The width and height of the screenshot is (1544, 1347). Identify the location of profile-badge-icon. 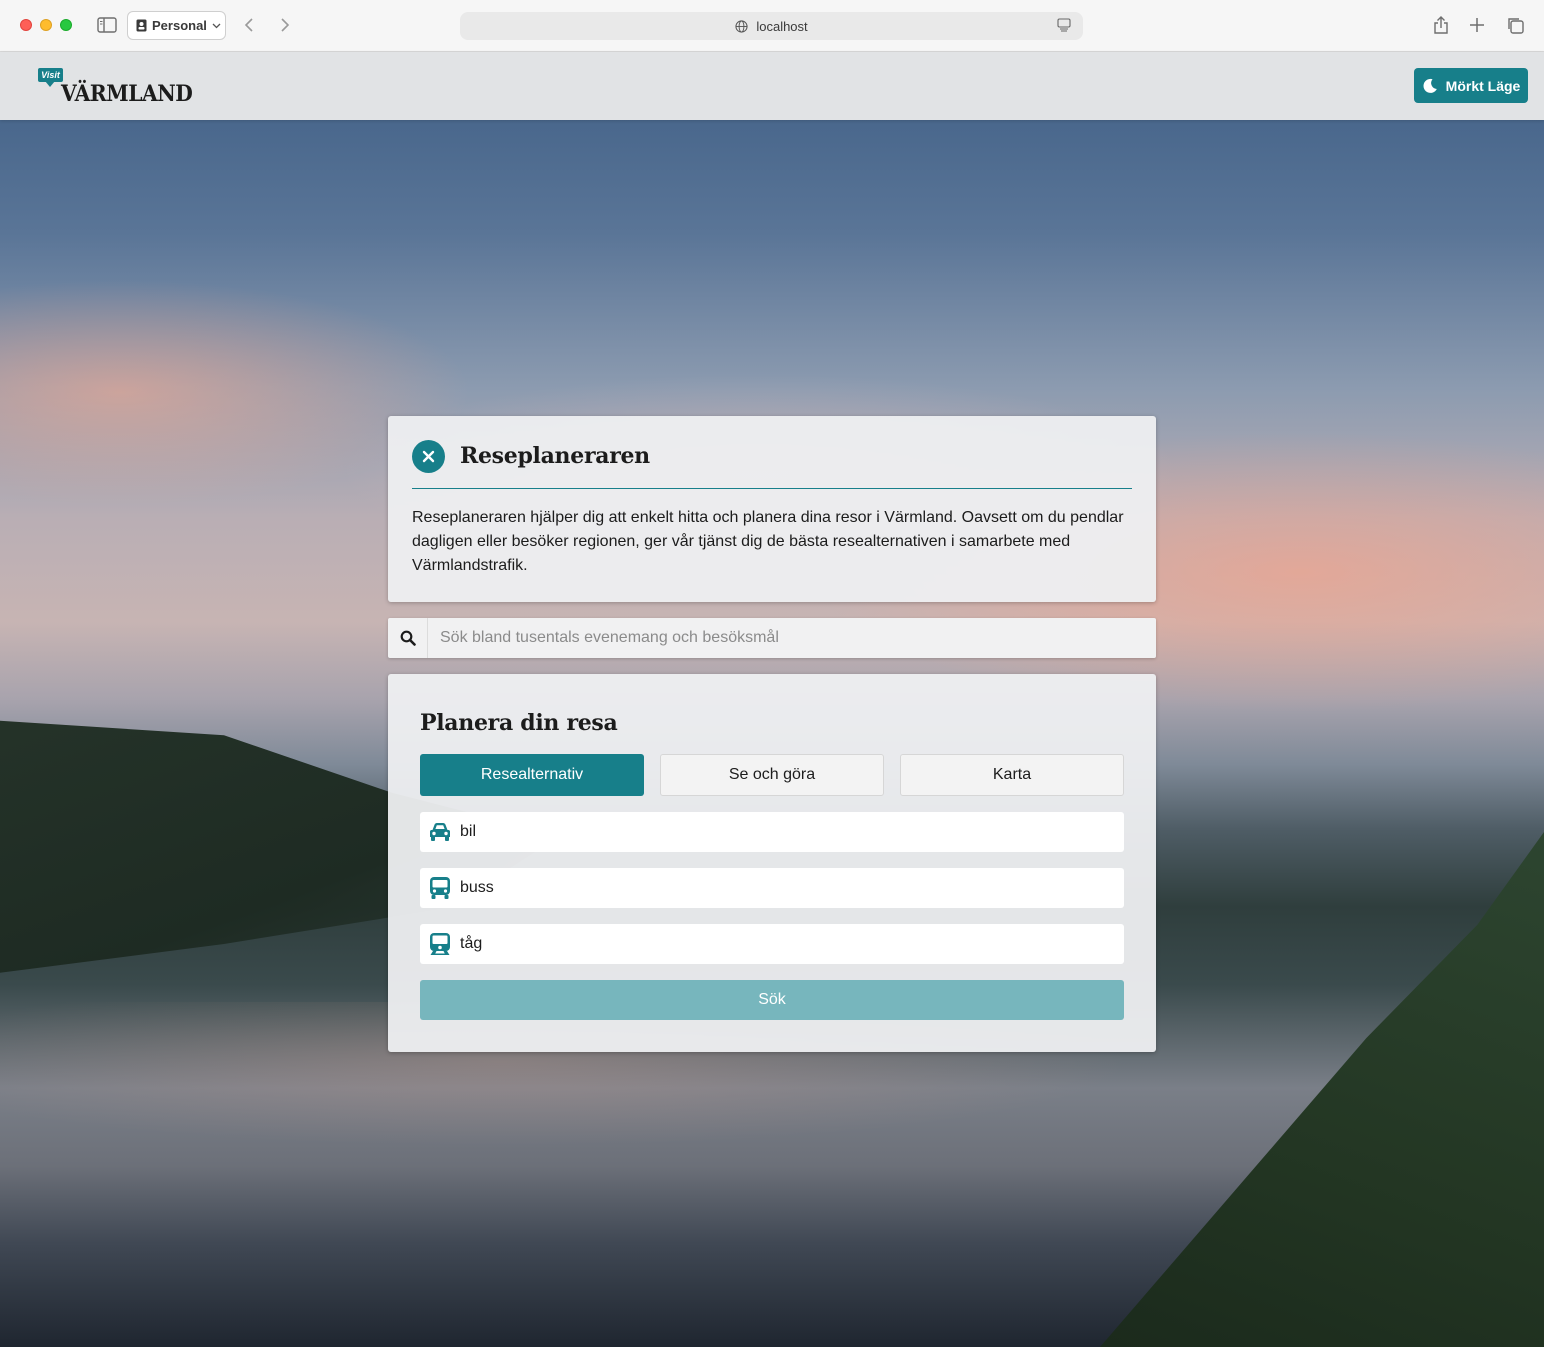
(141, 25).